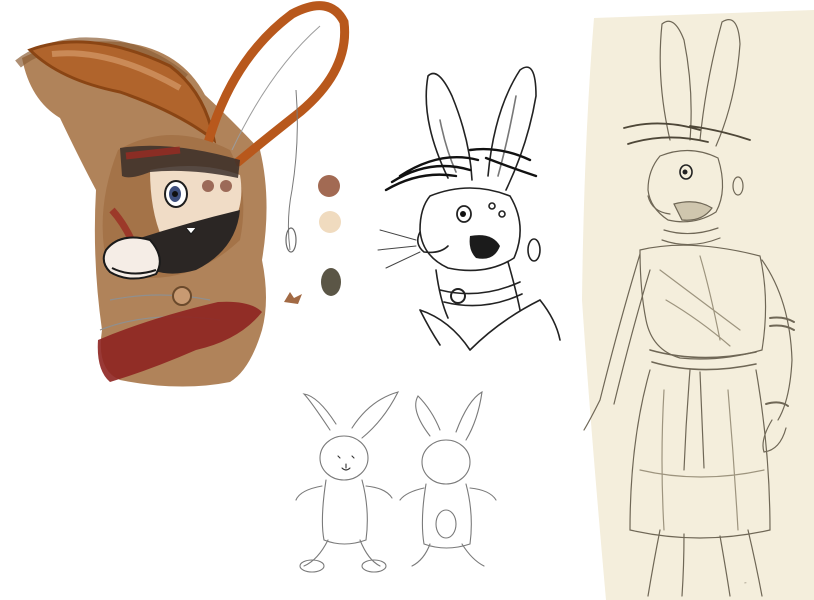  I want to click on ink-hair-tuft, so click(461, 169).